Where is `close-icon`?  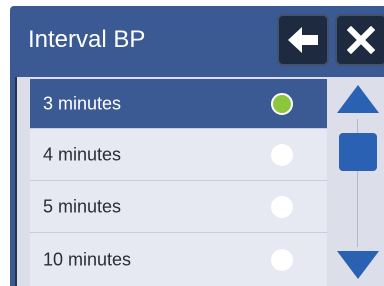 close-icon is located at coordinates (361, 40).